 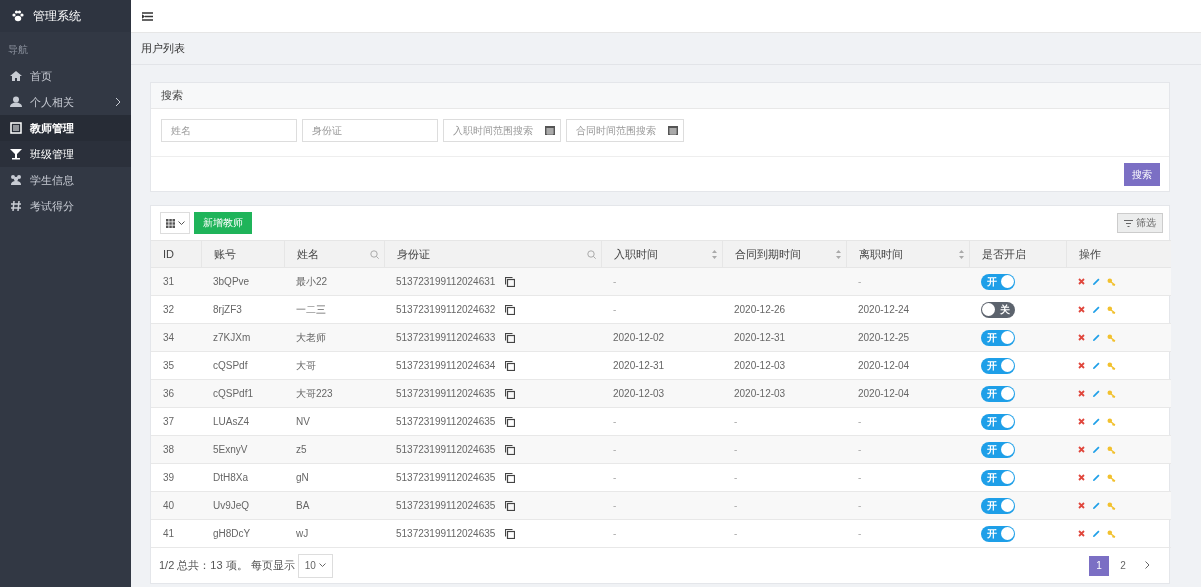 What do you see at coordinates (65, 128) in the screenshot?
I see `sidebar-item: 教师管理` at bounding box center [65, 128].